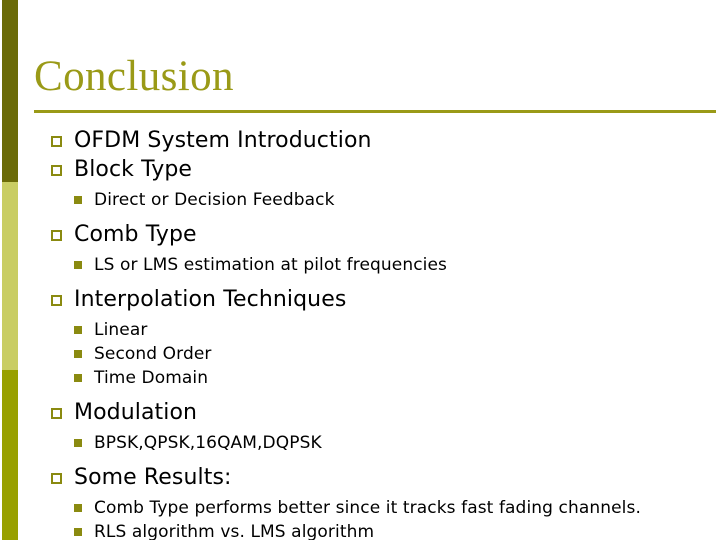  I want to click on bullet-item-level1: Modulation, so click(360, 412).